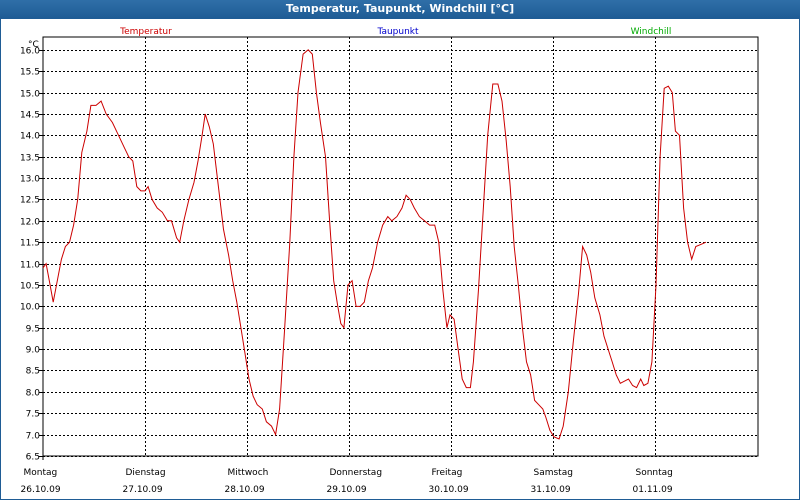  Describe the element at coordinates (30, 95) in the screenshot. I see `y-tick-label: 15.0` at that location.